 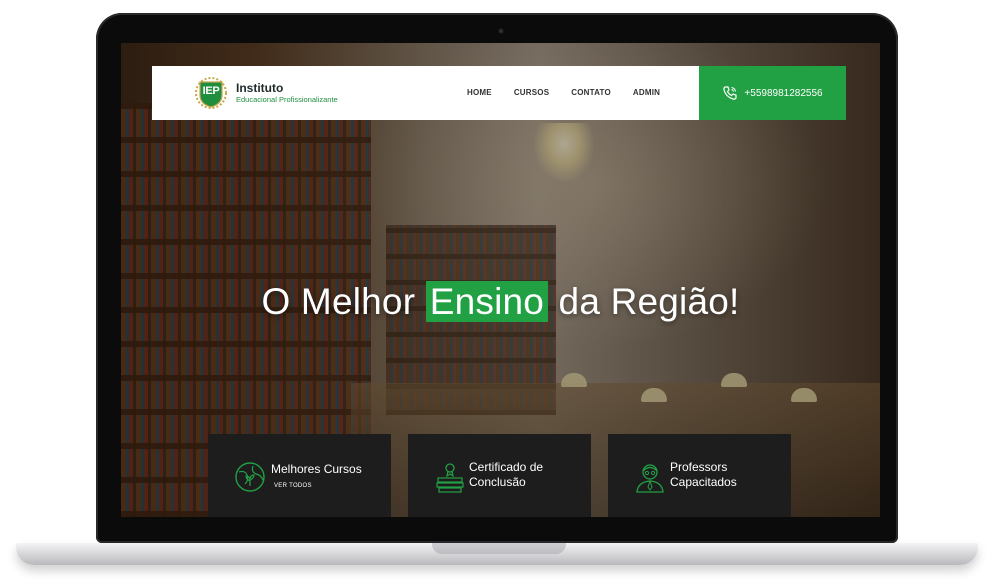 I want to click on logo-shield-icon: IEP, so click(x=211, y=93).